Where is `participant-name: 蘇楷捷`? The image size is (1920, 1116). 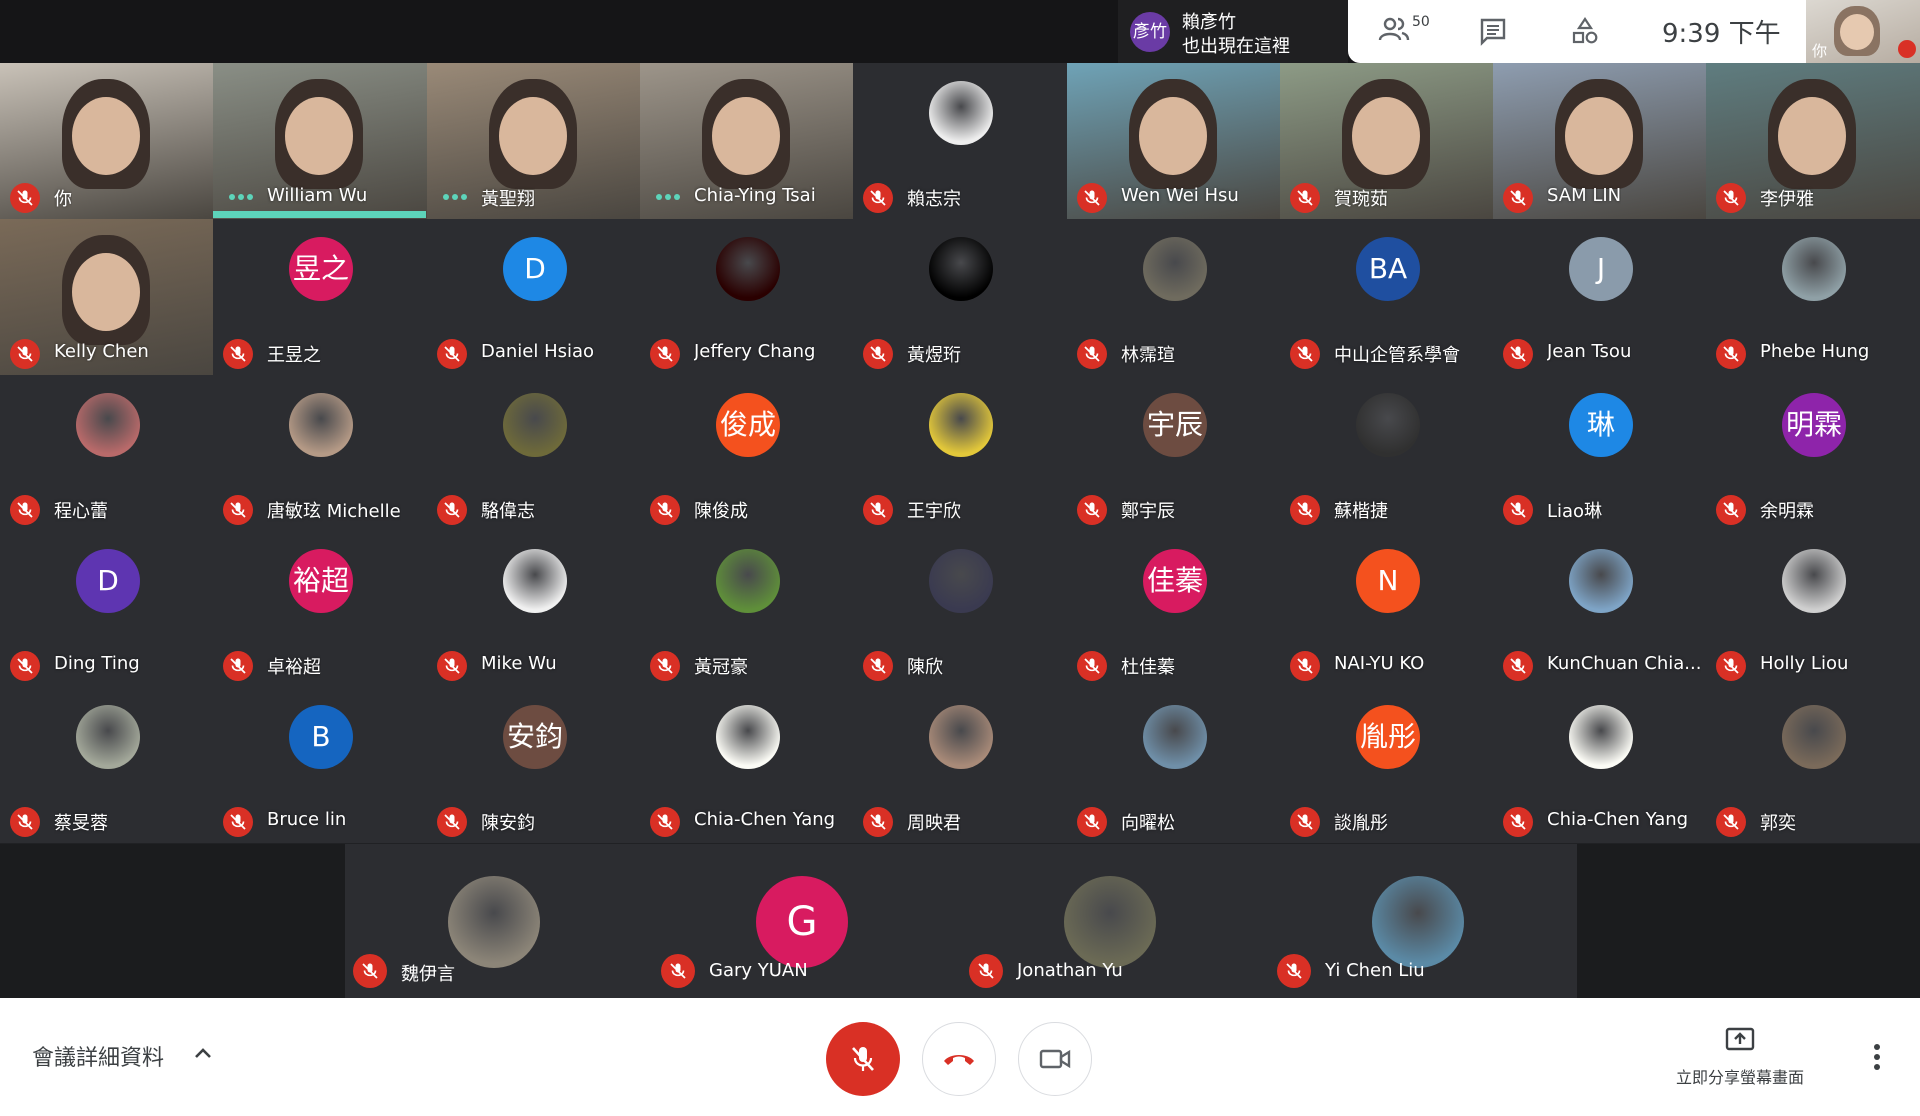 participant-name: 蘇楷捷 is located at coordinates (1361, 511).